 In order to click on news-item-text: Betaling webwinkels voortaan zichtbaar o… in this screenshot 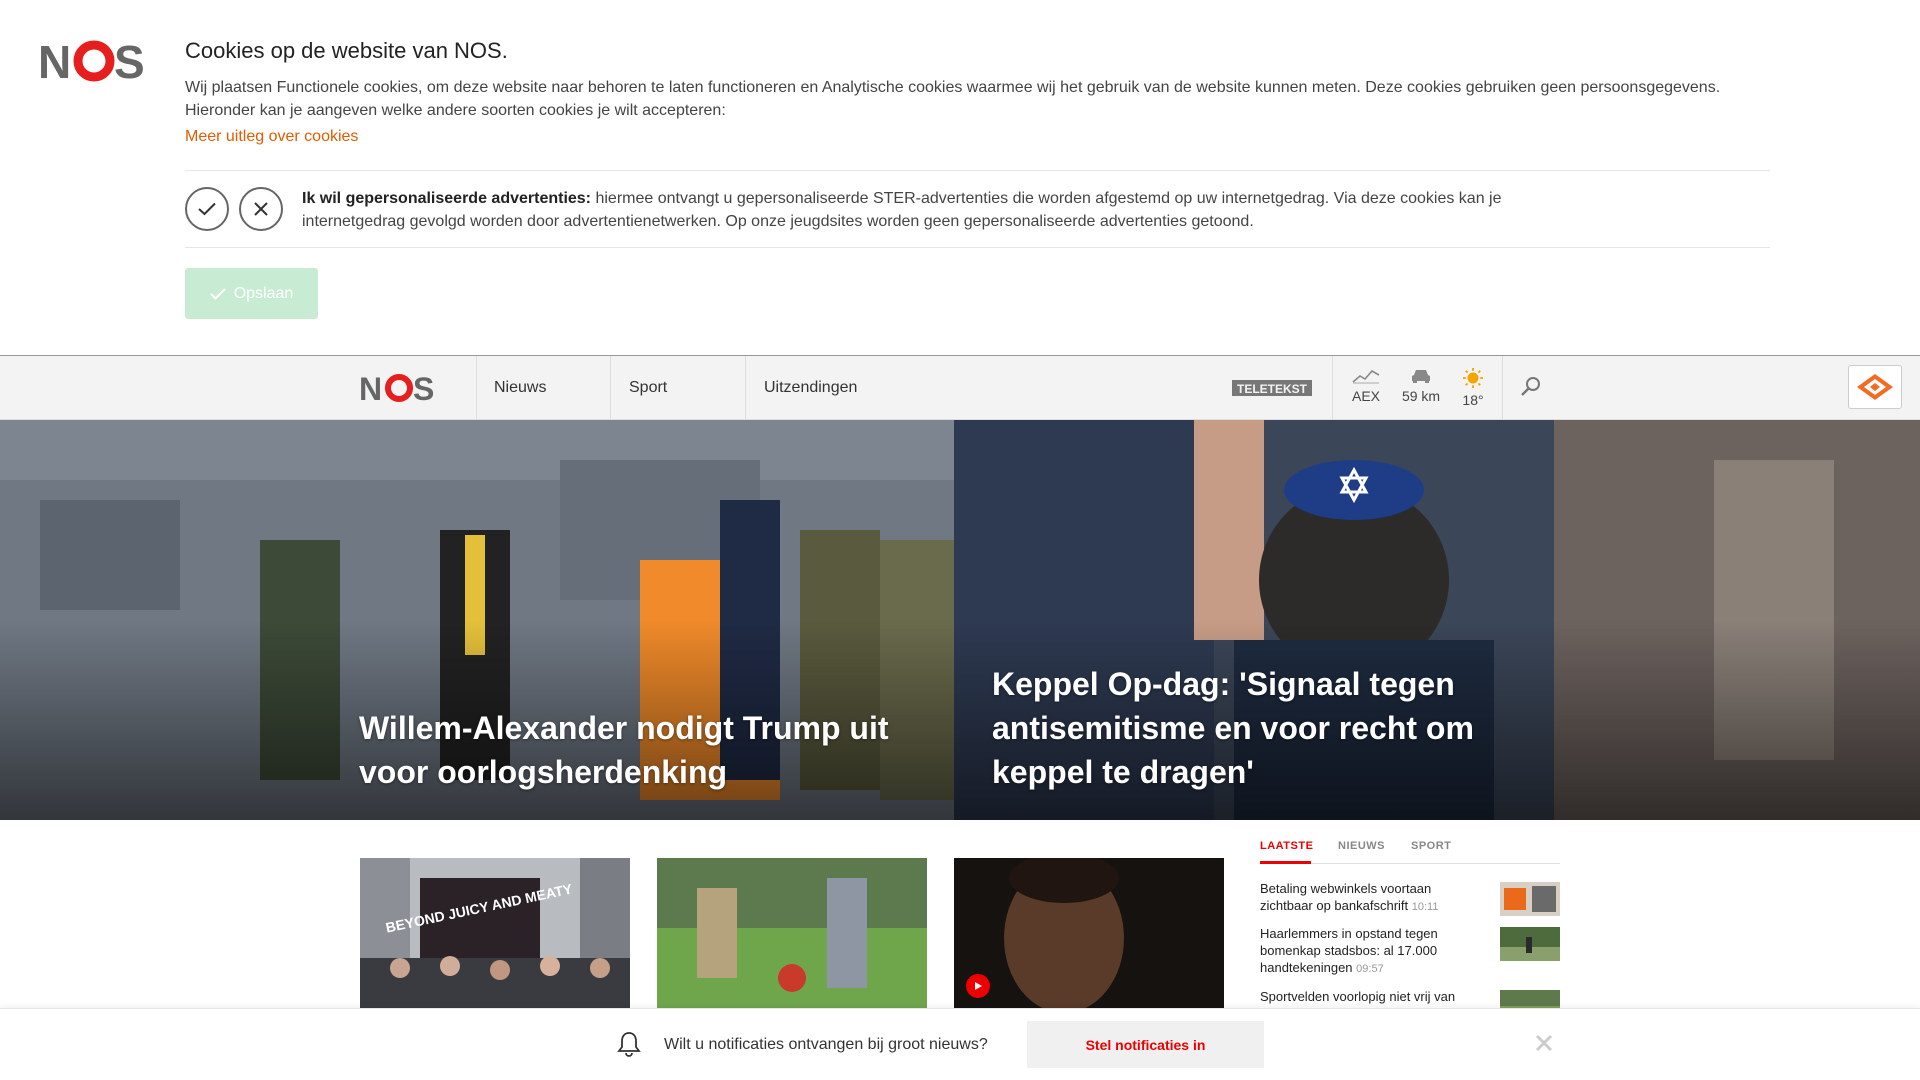, I will do `click(1370, 898)`.